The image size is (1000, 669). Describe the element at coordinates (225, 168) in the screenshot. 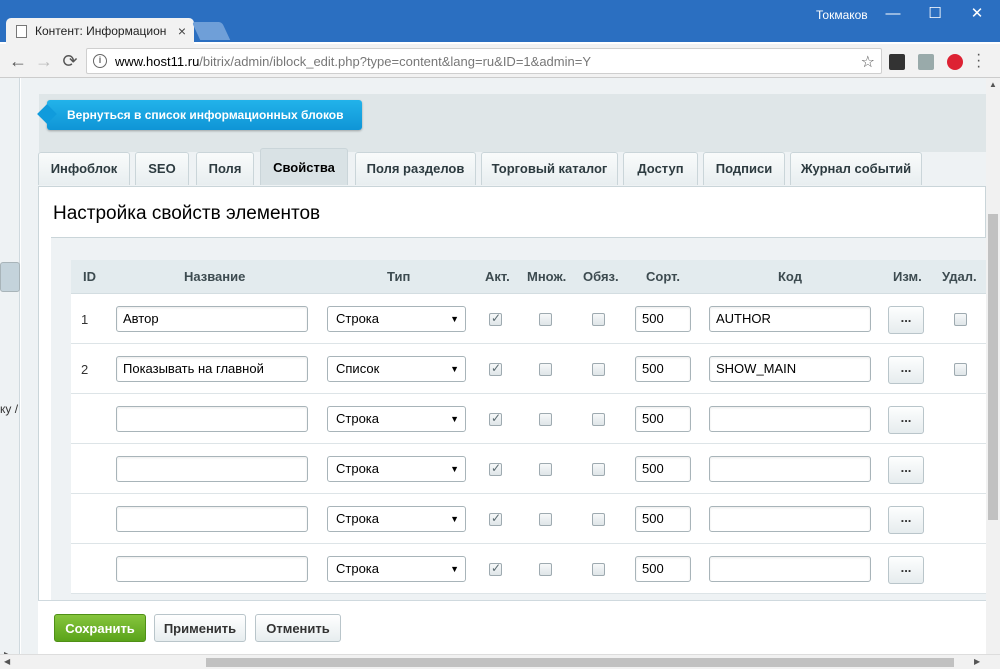

I see `tab-fields: Поля` at that location.